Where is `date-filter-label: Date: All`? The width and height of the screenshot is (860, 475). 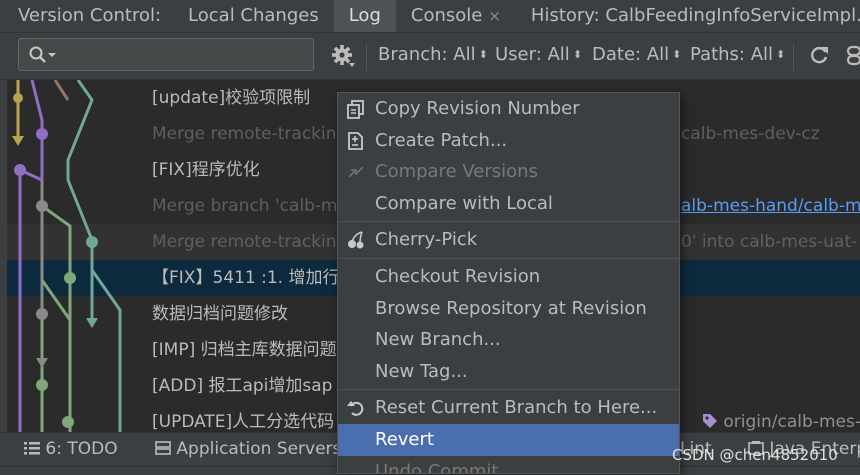 date-filter-label: Date: All is located at coordinates (631, 54).